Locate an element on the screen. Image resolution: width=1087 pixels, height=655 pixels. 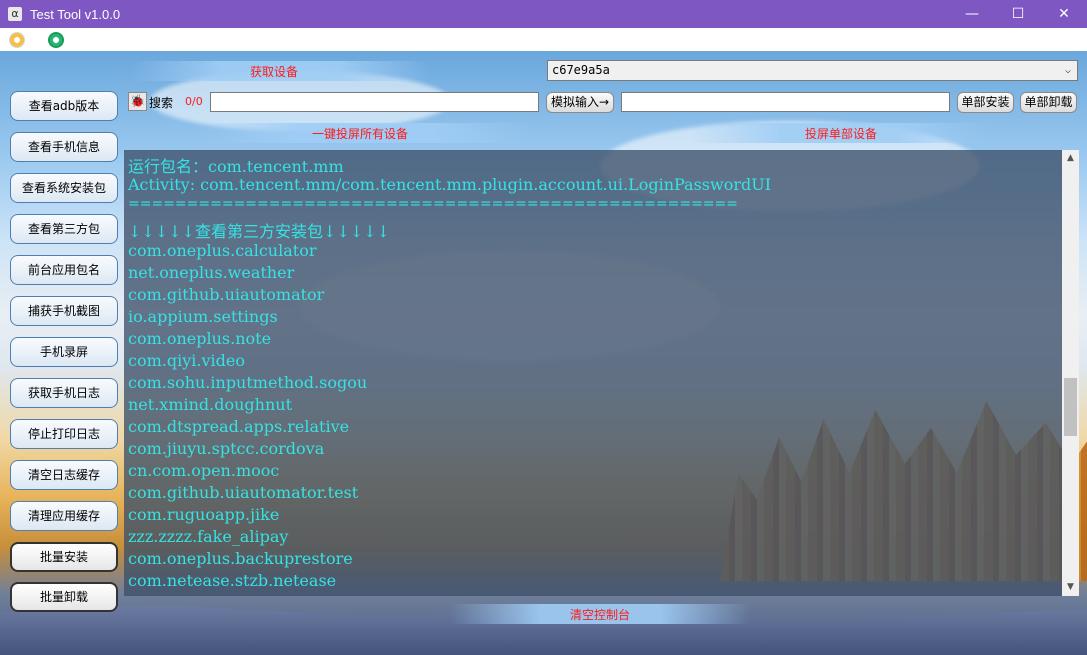
window-controls: — ☐ ✕ is located at coordinates (1018, 14).